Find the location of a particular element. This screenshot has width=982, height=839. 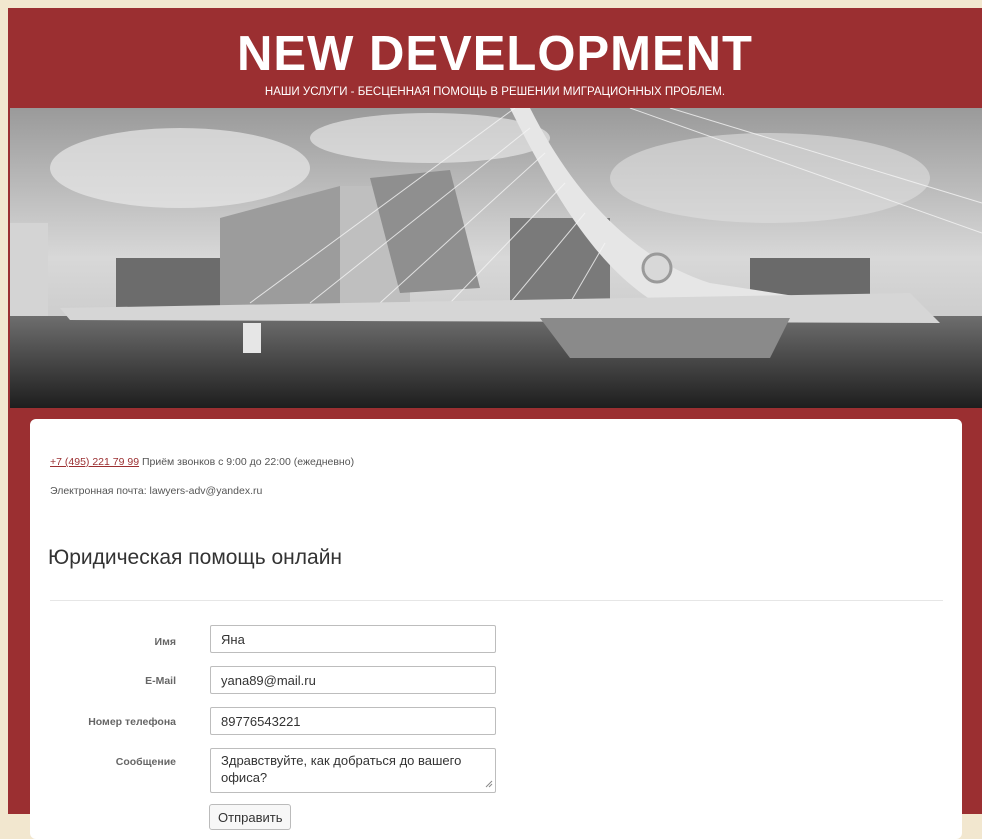

site-title: NEW DEVELOPMENT is located at coordinates (495, 54).